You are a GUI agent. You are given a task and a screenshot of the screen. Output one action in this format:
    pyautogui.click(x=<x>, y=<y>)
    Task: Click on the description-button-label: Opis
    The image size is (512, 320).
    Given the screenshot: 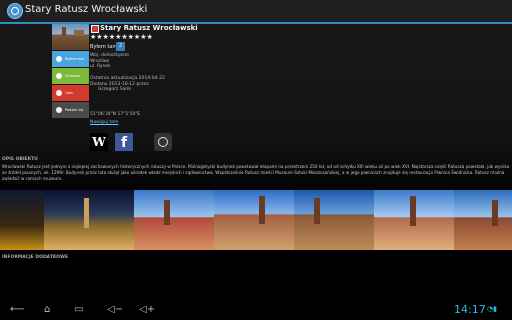 What is the action you would take?
    pyautogui.click(x=69, y=93)
    